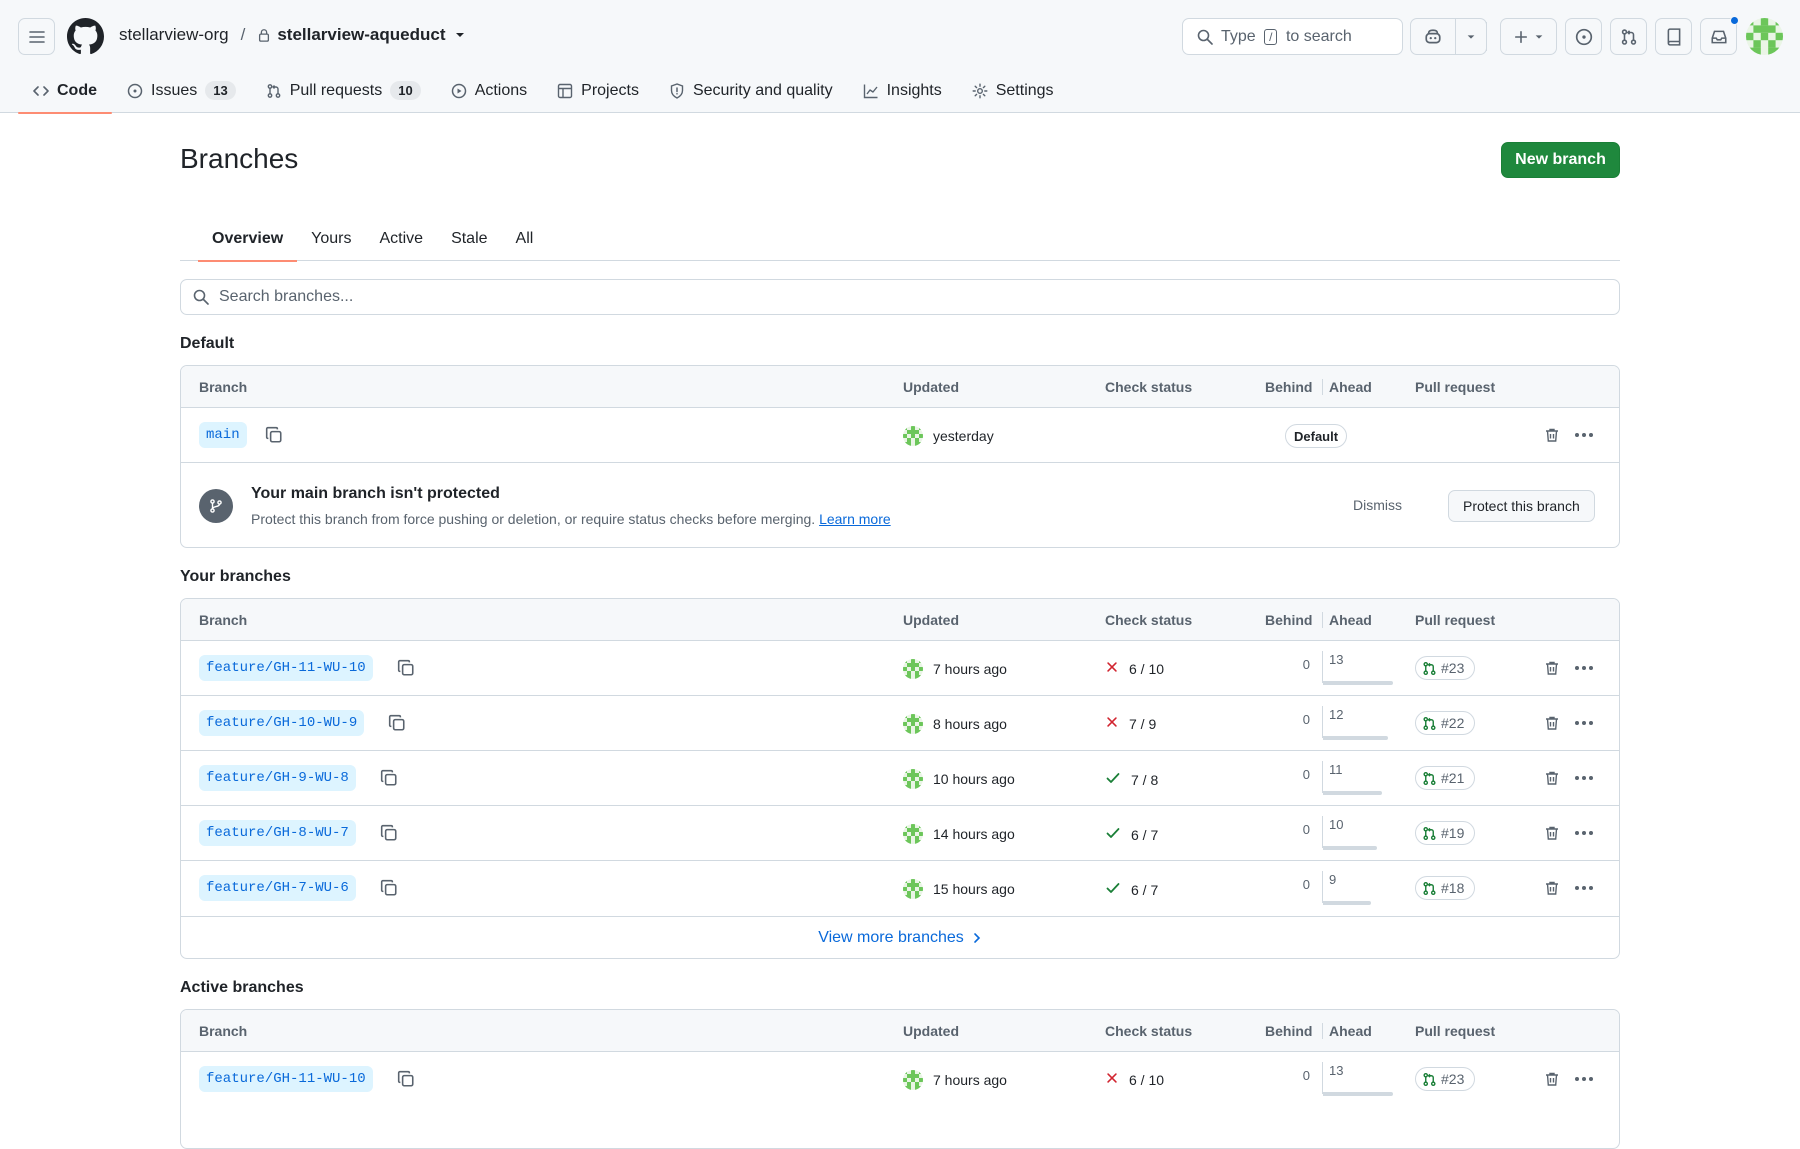  What do you see at coordinates (401, 238) in the screenshot?
I see `tab-active: Active` at bounding box center [401, 238].